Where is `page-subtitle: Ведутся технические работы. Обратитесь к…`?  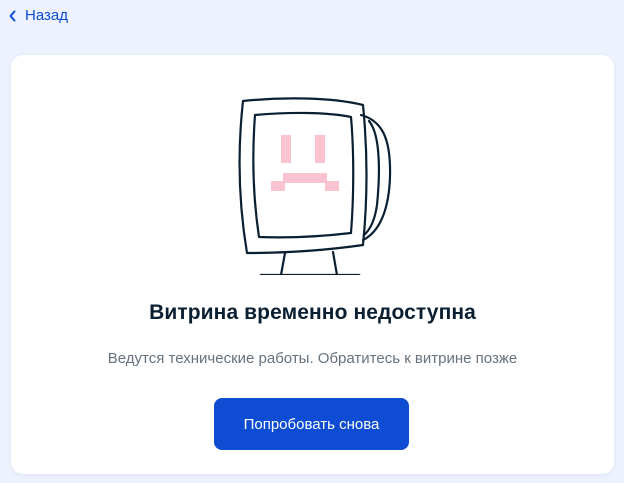 page-subtitle: Ведутся технические работы. Обратитесь к… is located at coordinates (312, 358).